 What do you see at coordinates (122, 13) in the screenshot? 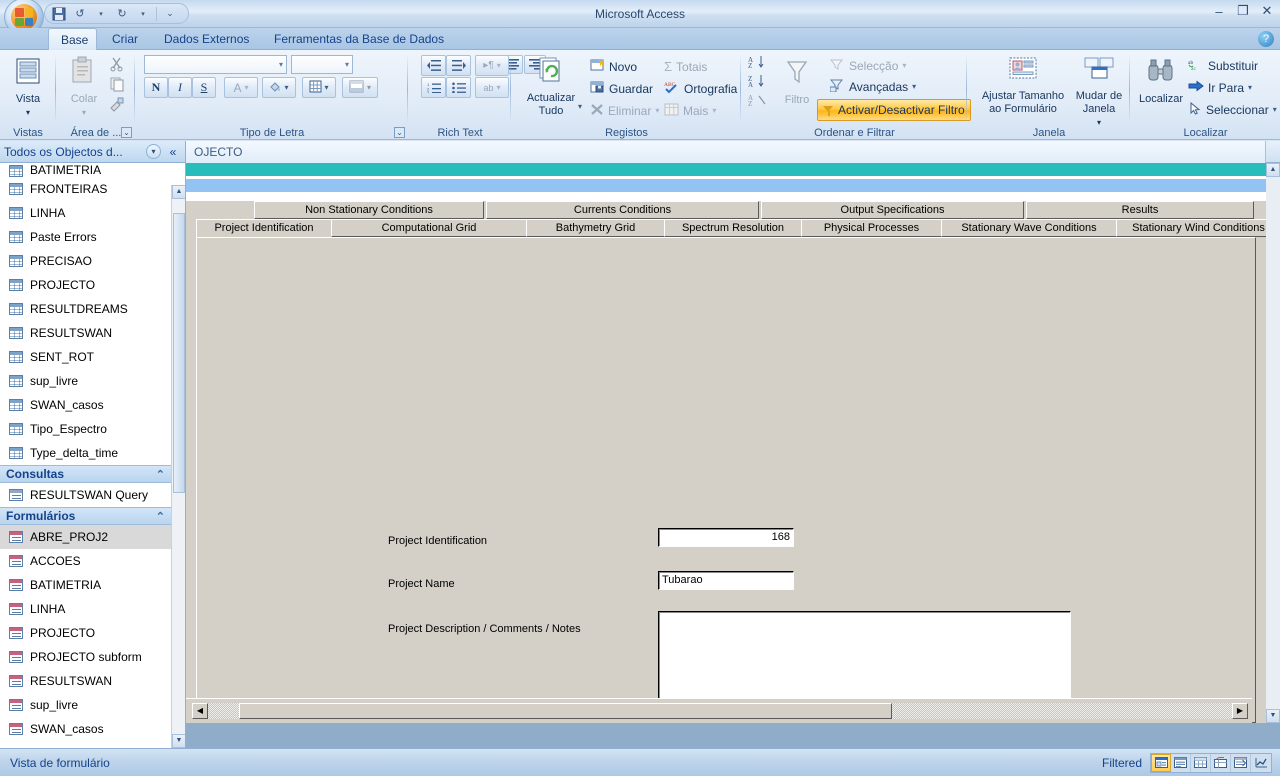
I see `redo-icon: ↻` at bounding box center [122, 13].